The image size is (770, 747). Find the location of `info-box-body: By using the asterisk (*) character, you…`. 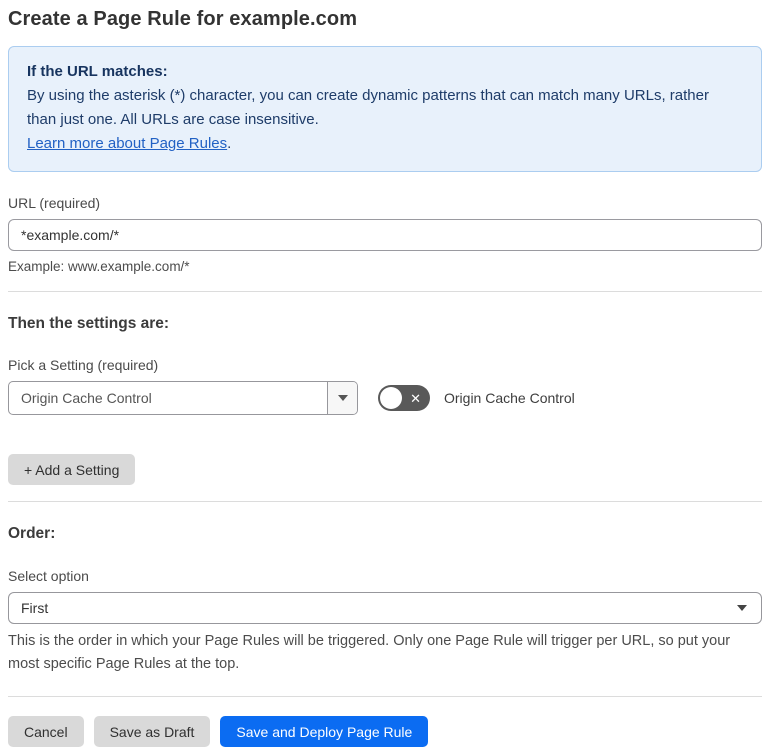

info-box-body: By using the asterisk (*) character, you… is located at coordinates (368, 107).